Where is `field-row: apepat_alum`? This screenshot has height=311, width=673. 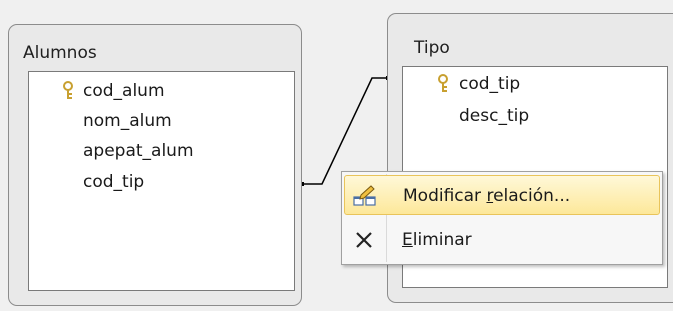
field-row: apepat_alum is located at coordinates (138, 151).